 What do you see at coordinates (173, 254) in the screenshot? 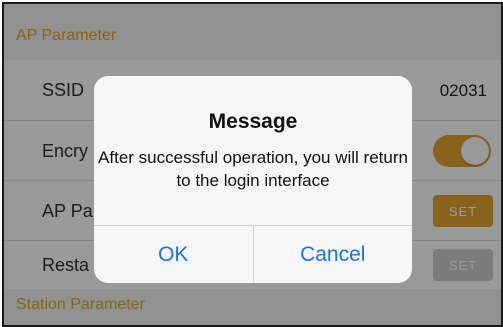
I see `ok-button: OK` at bounding box center [173, 254].